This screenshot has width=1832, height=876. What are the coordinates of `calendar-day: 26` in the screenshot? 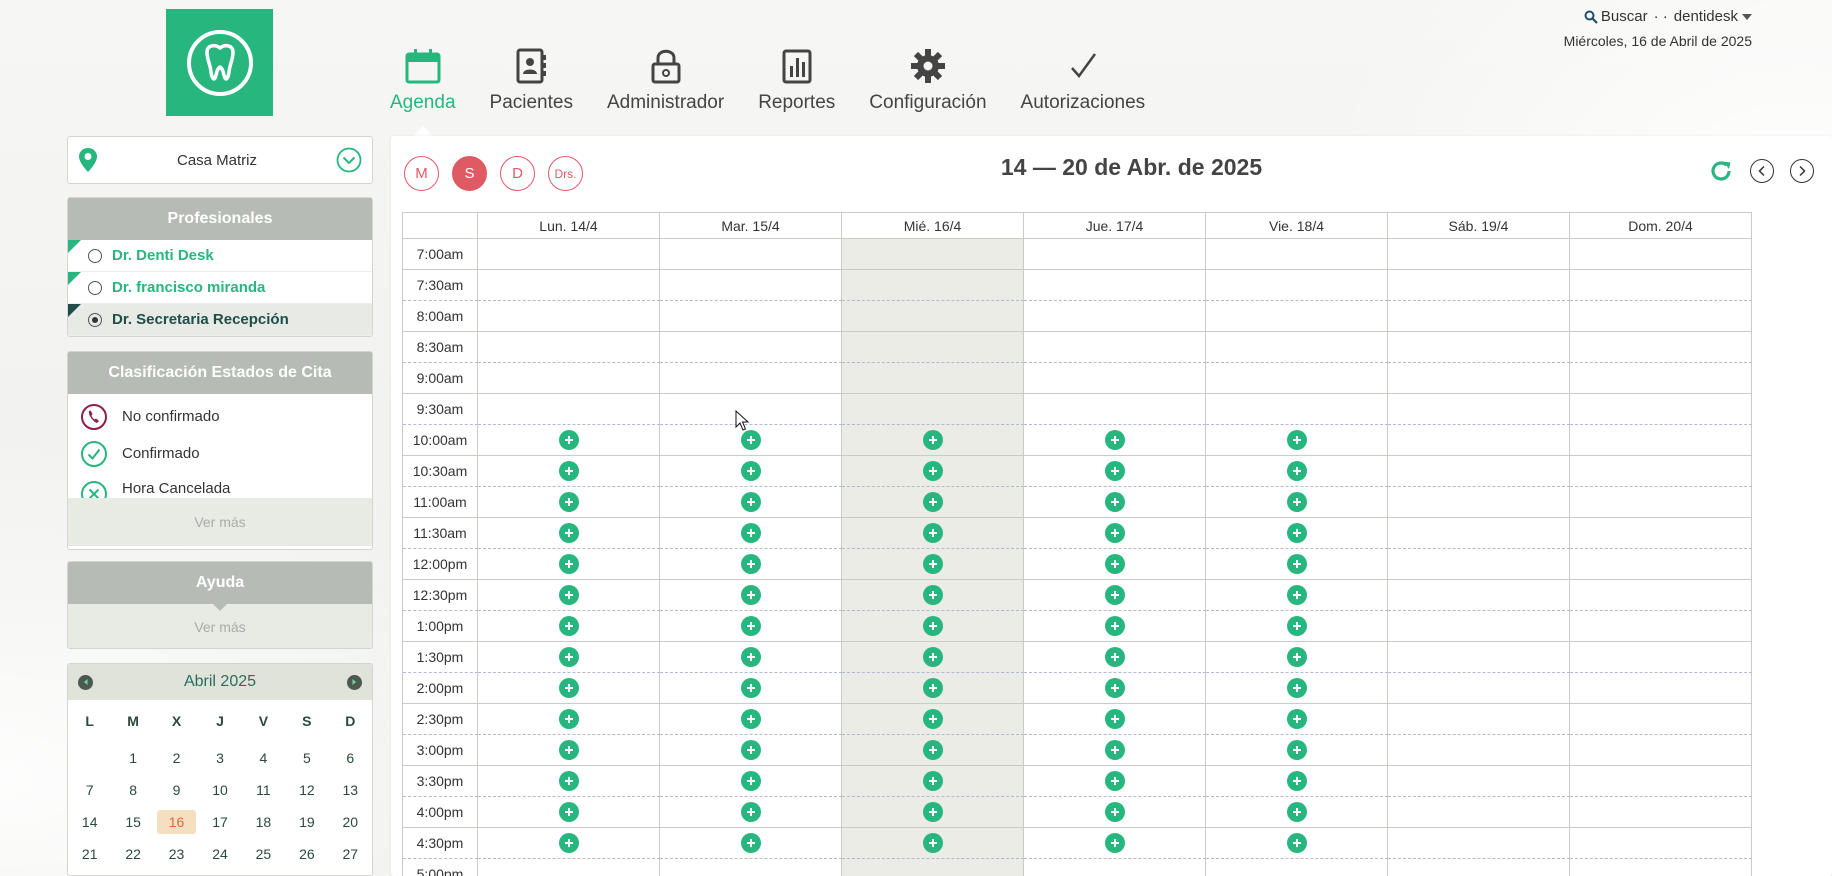 It's located at (306, 854).